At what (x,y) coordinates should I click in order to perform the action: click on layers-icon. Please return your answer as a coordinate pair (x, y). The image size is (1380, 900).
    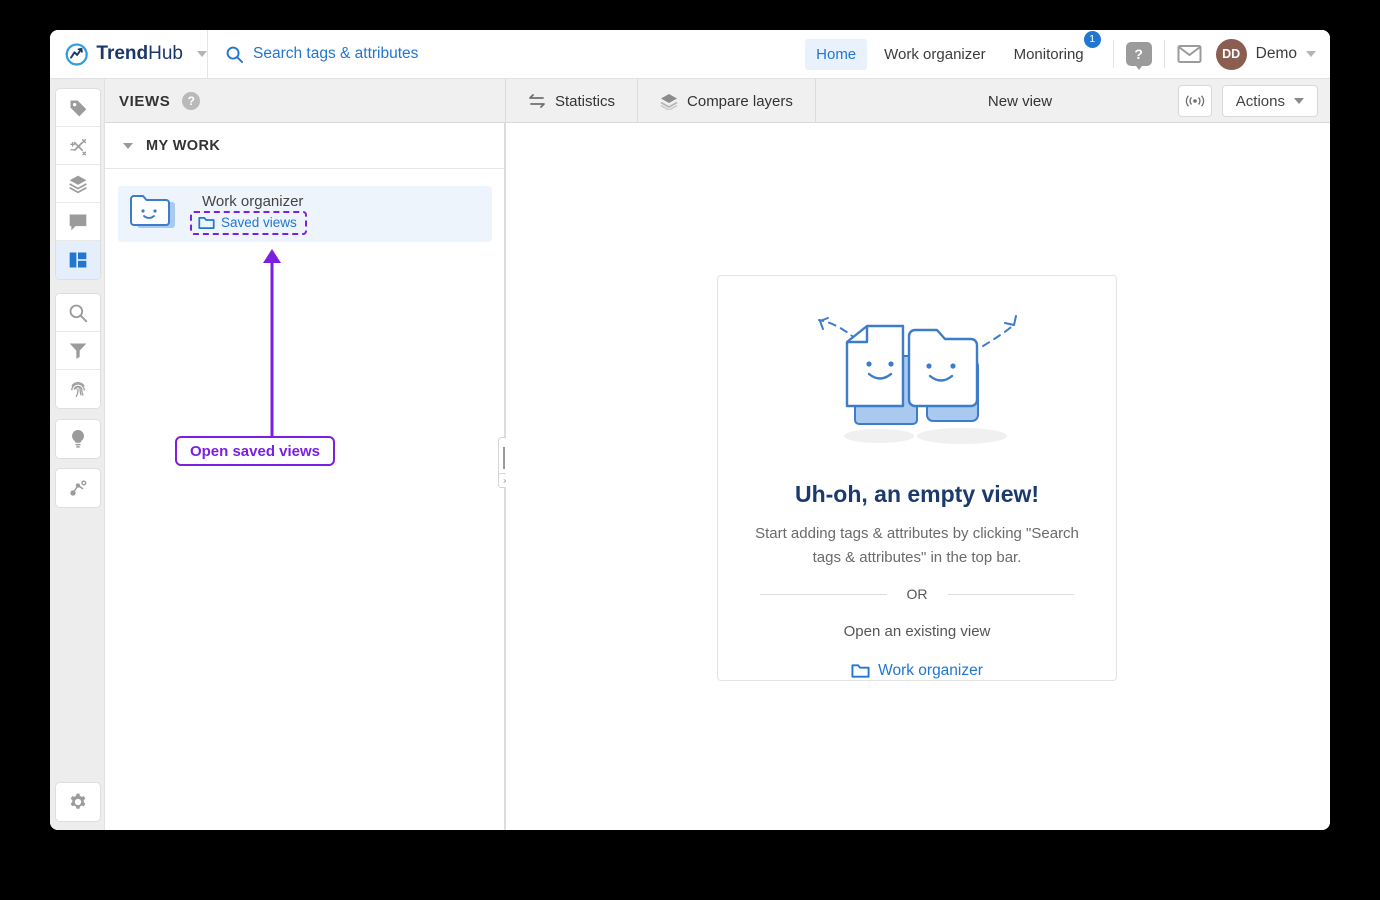
    Looking at the image, I should click on (669, 101).